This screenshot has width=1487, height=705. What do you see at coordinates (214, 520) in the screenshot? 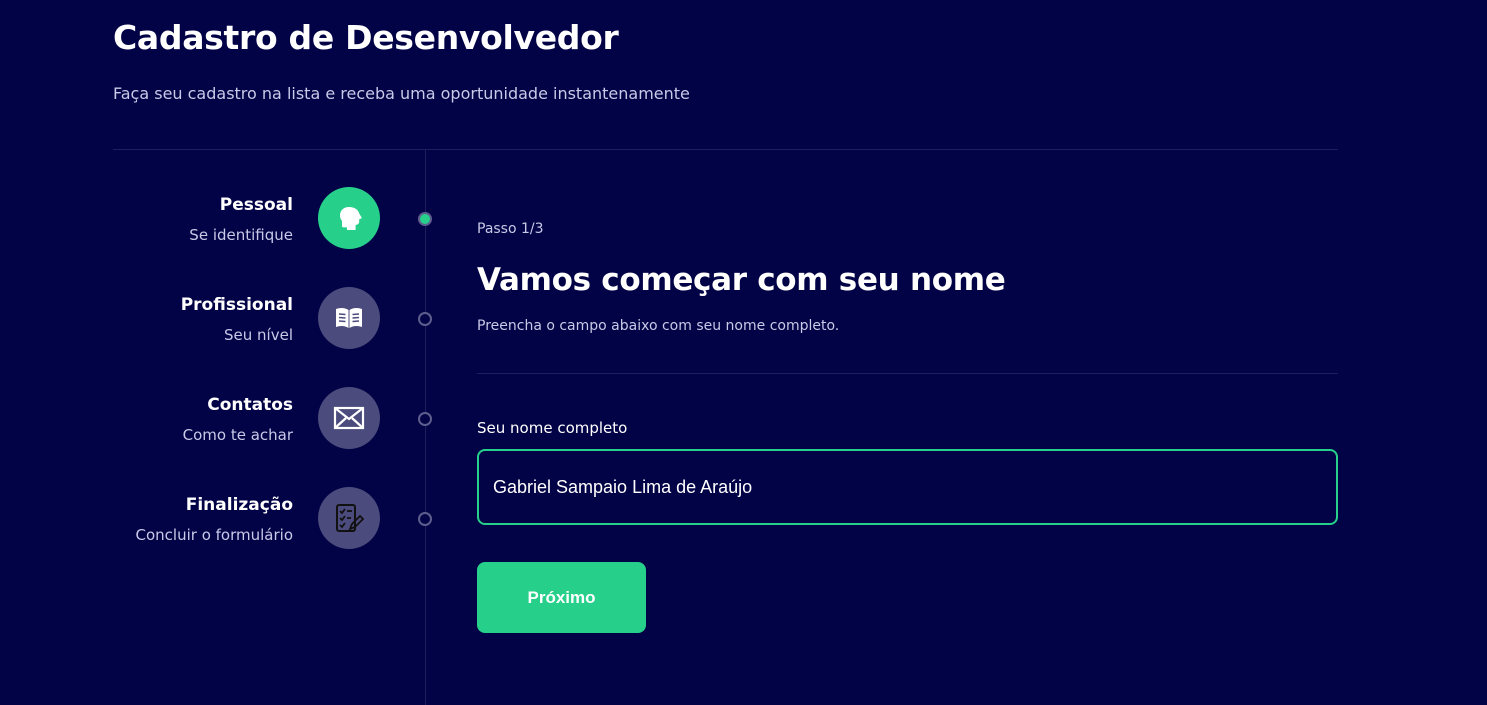
I see `step-text: Finalização Concluir o formulário` at bounding box center [214, 520].